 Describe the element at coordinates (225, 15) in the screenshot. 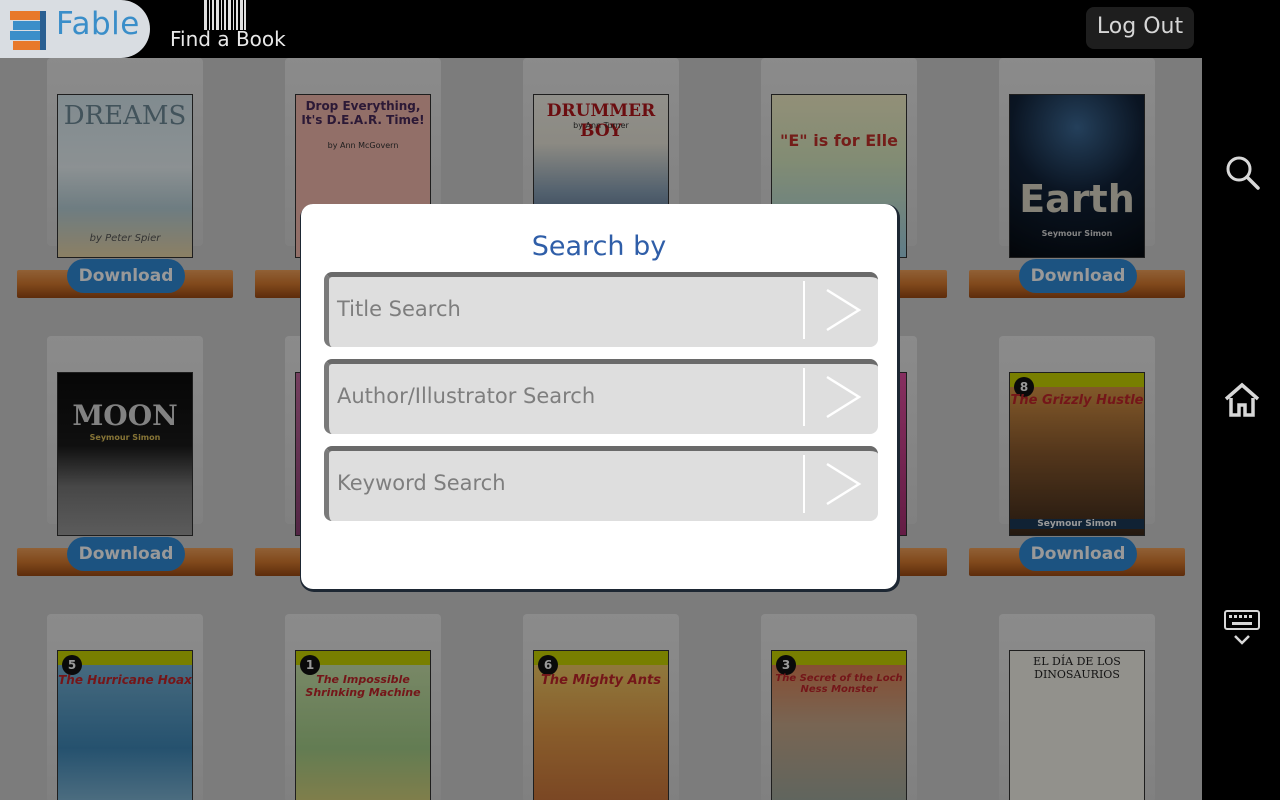

I see `barcode-icon` at that location.